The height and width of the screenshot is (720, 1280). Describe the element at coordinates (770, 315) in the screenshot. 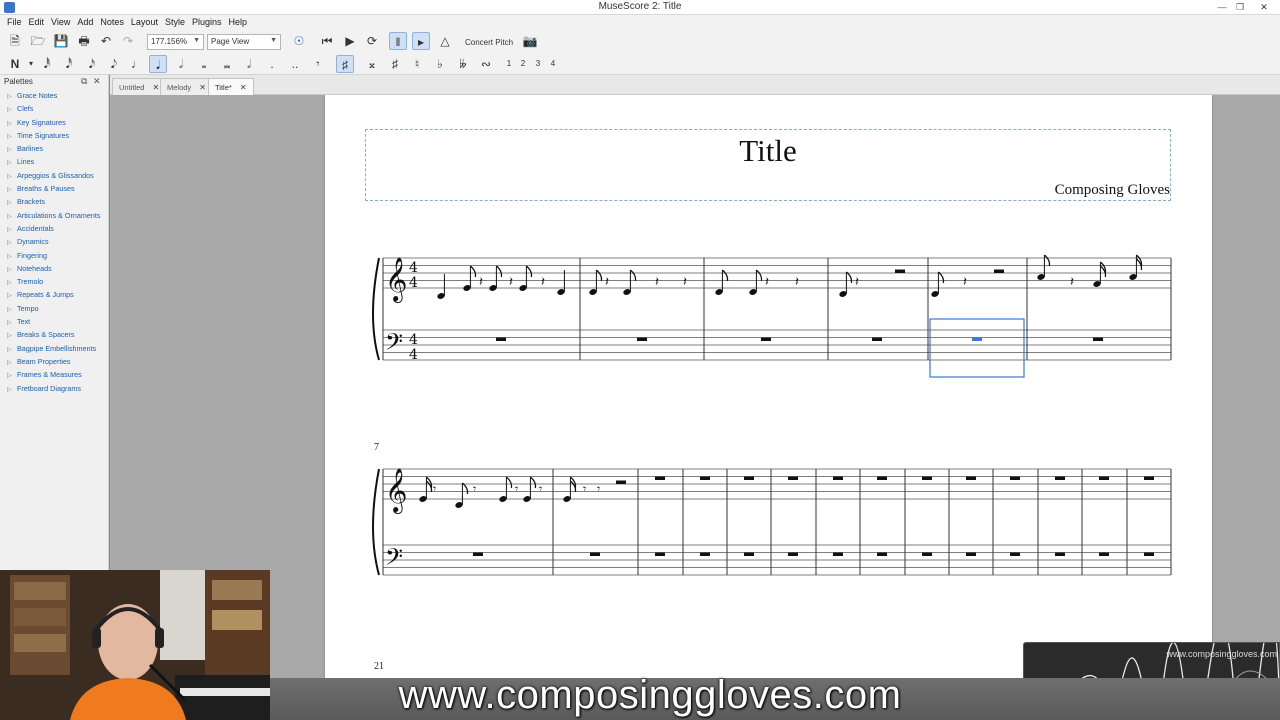

I see `score-system-1: 𝄞𝄢4444𝄽 𝄽 𝄽 𝄽 𝄽 𝄽 𝄽 𝄽 𝄽 𝄽 𝄽` at that location.